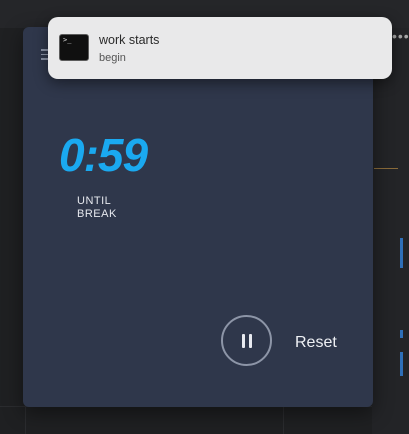 This screenshot has height=434, width=409. I want to click on reset-button: Reset, so click(316, 343).